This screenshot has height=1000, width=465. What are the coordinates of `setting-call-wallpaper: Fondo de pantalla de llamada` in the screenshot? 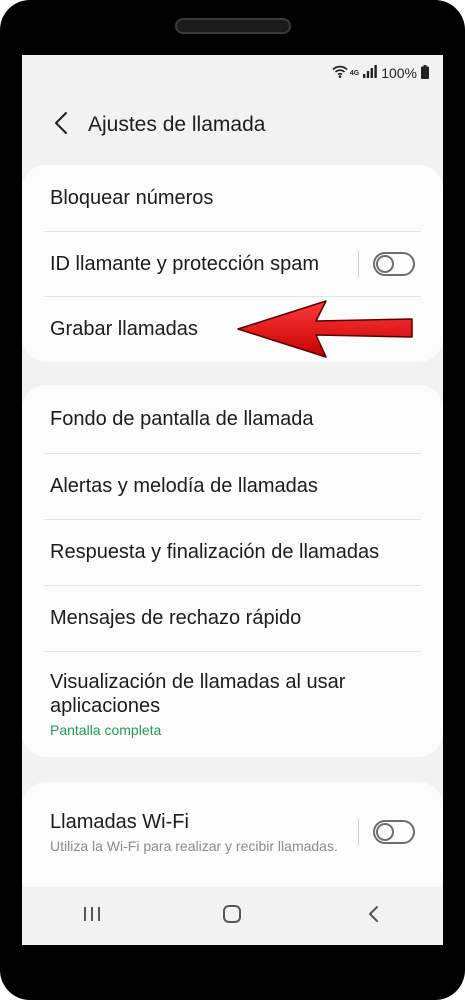 It's located at (232, 419).